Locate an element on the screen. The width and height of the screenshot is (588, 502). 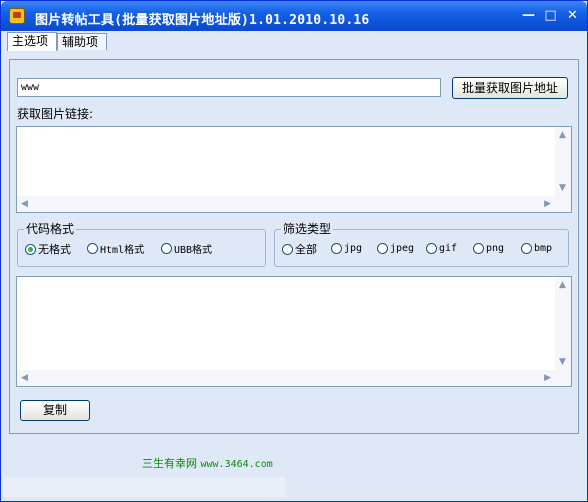
tab-aux-options: 辅助项 is located at coordinates (82, 41).